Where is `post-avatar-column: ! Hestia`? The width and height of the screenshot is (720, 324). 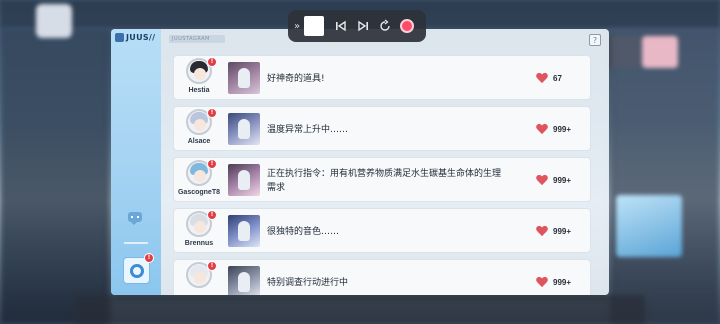 post-avatar-column: ! Hestia is located at coordinates (199, 78).